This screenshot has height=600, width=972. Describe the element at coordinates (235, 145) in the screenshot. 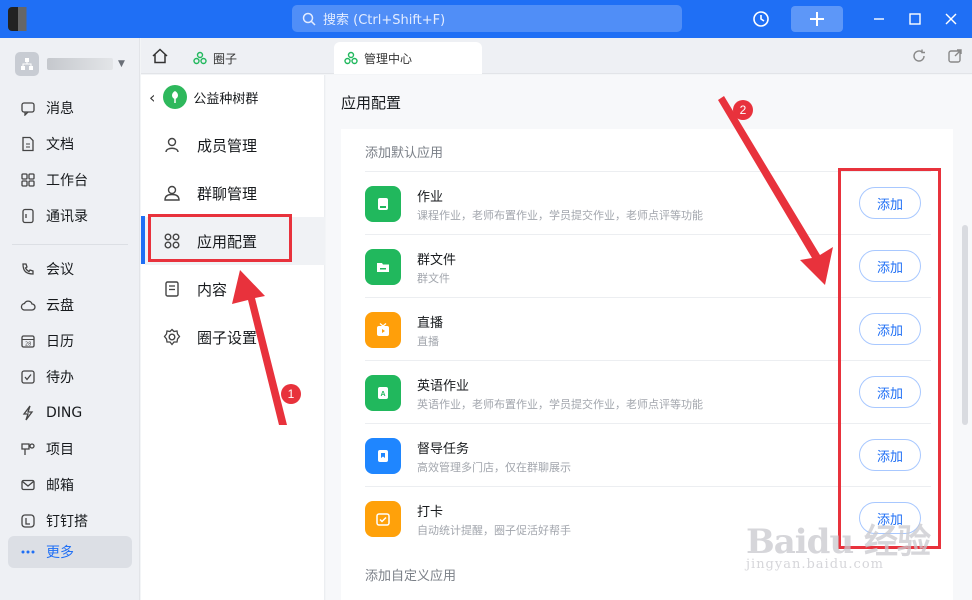

I see `sidebar-item-members: 成员管理` at that location.